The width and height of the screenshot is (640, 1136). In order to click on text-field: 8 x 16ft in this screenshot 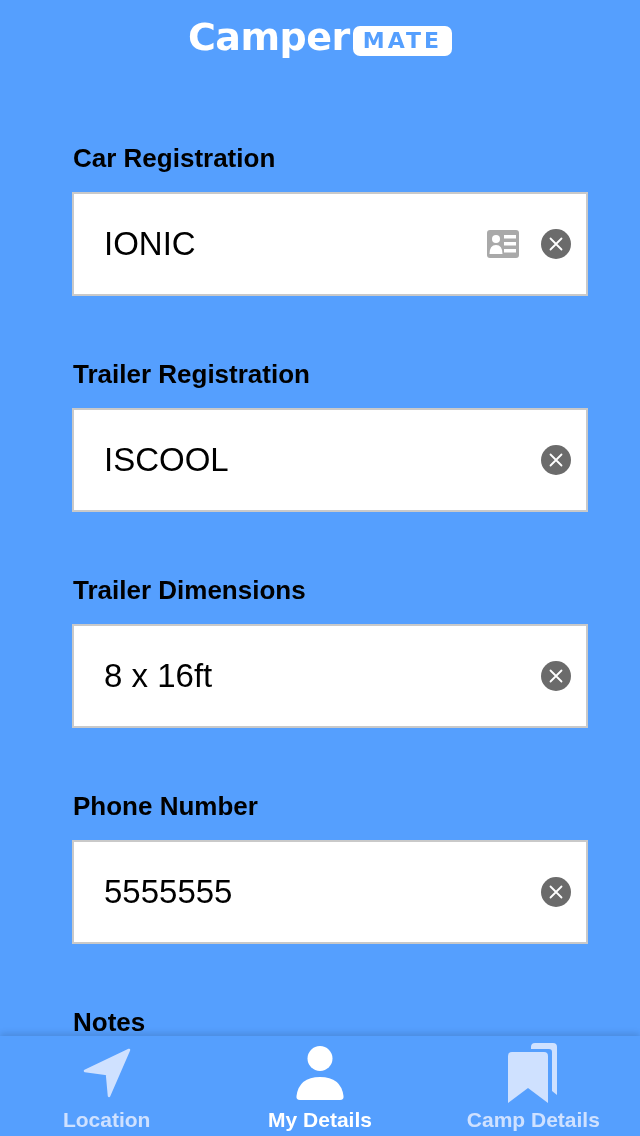, I will do `click(330, 676)`.